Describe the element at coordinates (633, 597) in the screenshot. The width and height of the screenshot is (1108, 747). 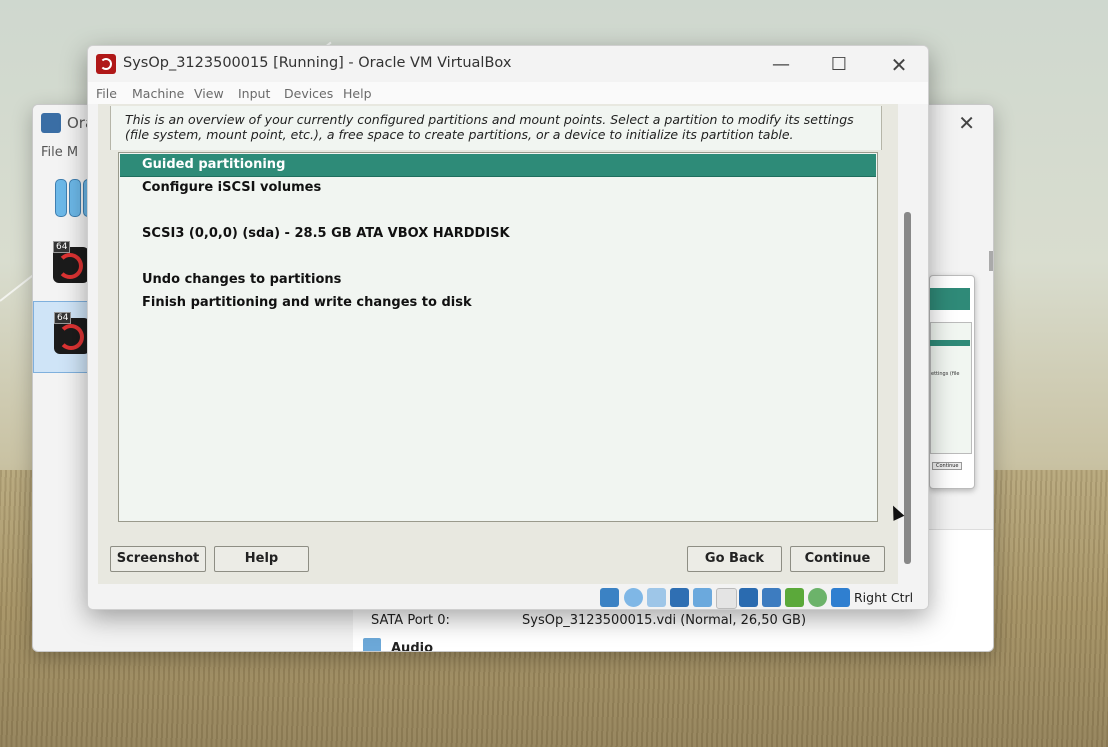
I see `optical-disk-icon` at that location.